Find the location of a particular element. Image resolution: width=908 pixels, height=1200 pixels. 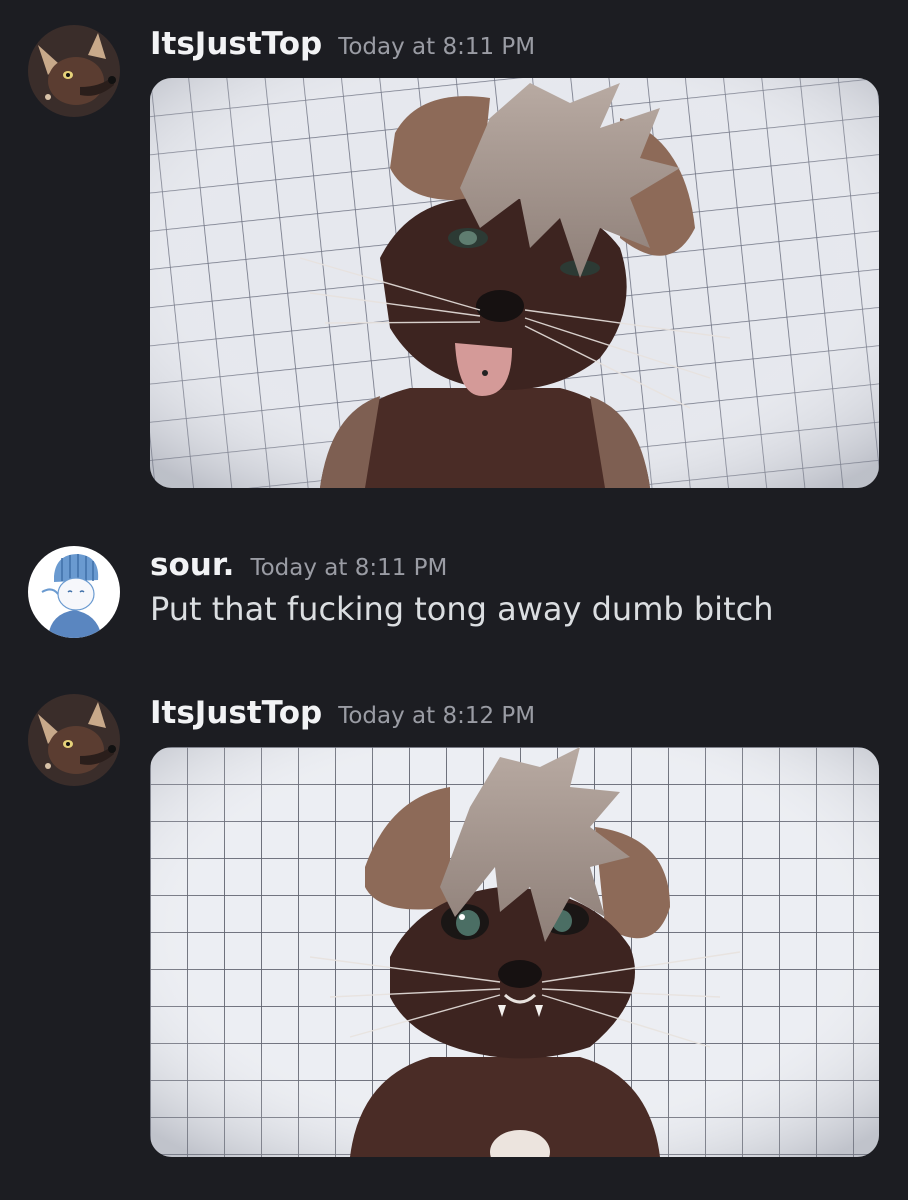

message-header: sour. Today at 8:11 PM is located at coordinates (298, 565).